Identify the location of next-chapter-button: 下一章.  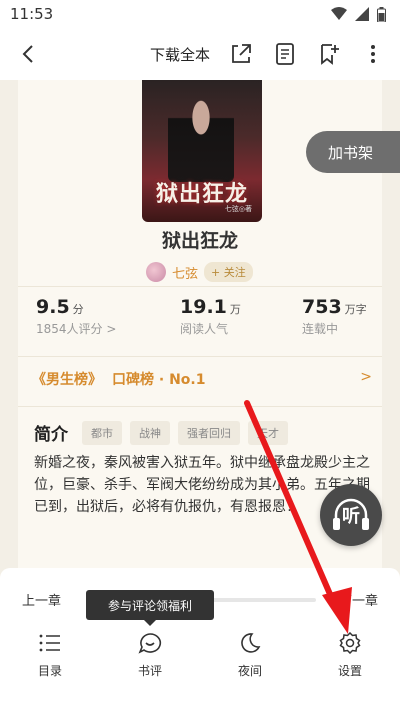
(358, 599).